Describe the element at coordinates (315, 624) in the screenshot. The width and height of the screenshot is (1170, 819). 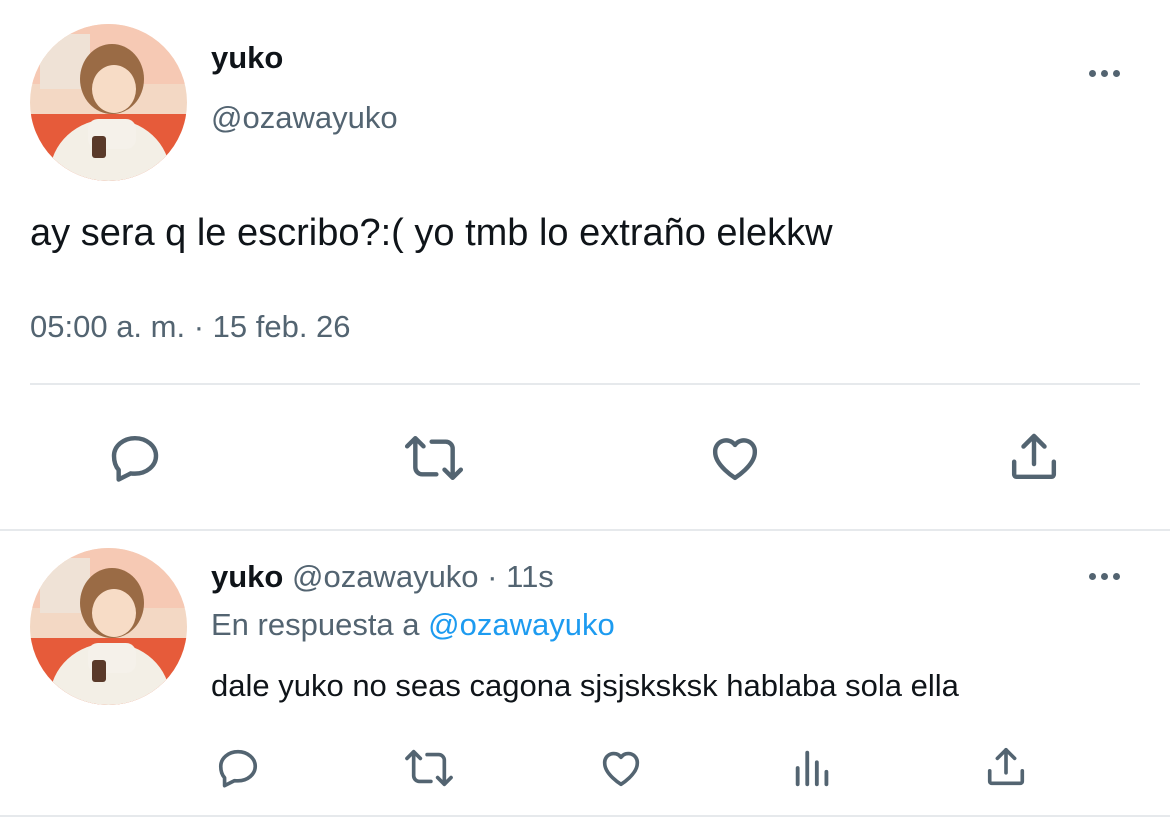
I see `reply-prefix: En respuesta a` at that location.